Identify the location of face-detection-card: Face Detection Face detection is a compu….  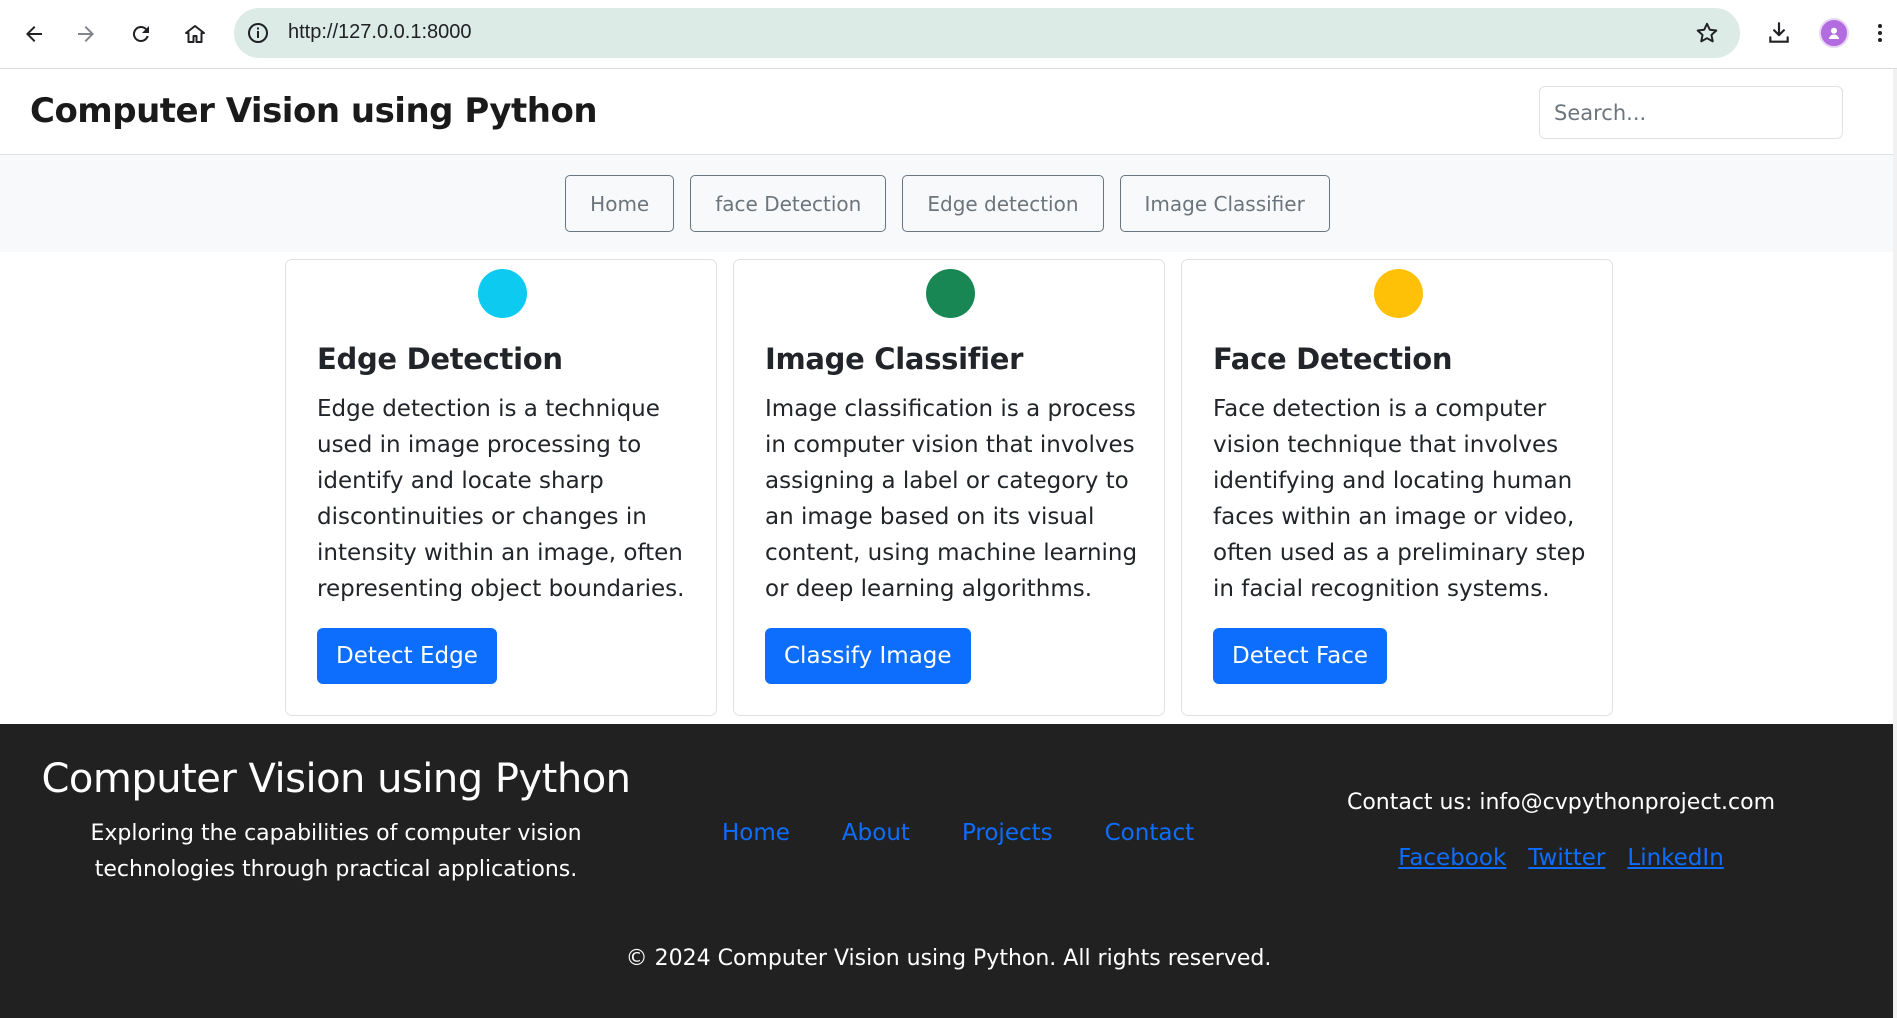
(1397, 487).